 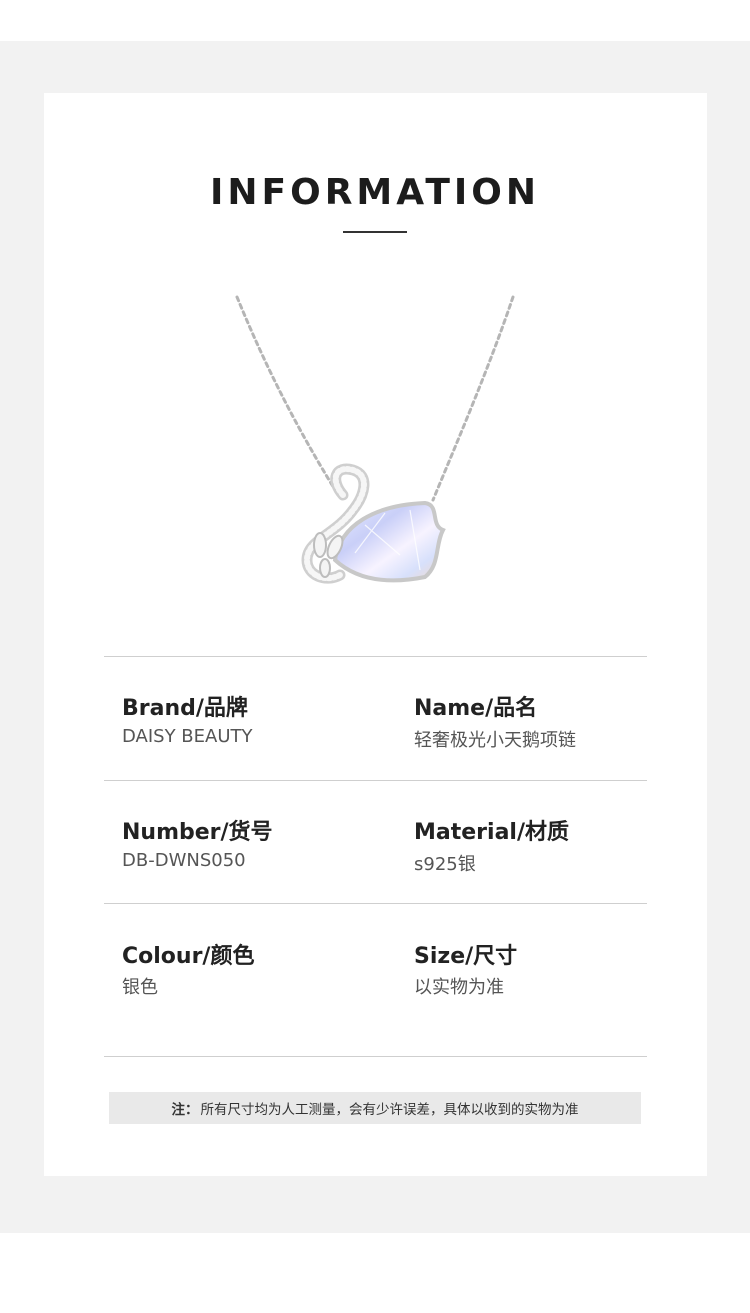 What do you see at coordinates (184, 860) in the screenshot?
I see `number-value: DB-DWNS050` at bounding box center [184, 860].